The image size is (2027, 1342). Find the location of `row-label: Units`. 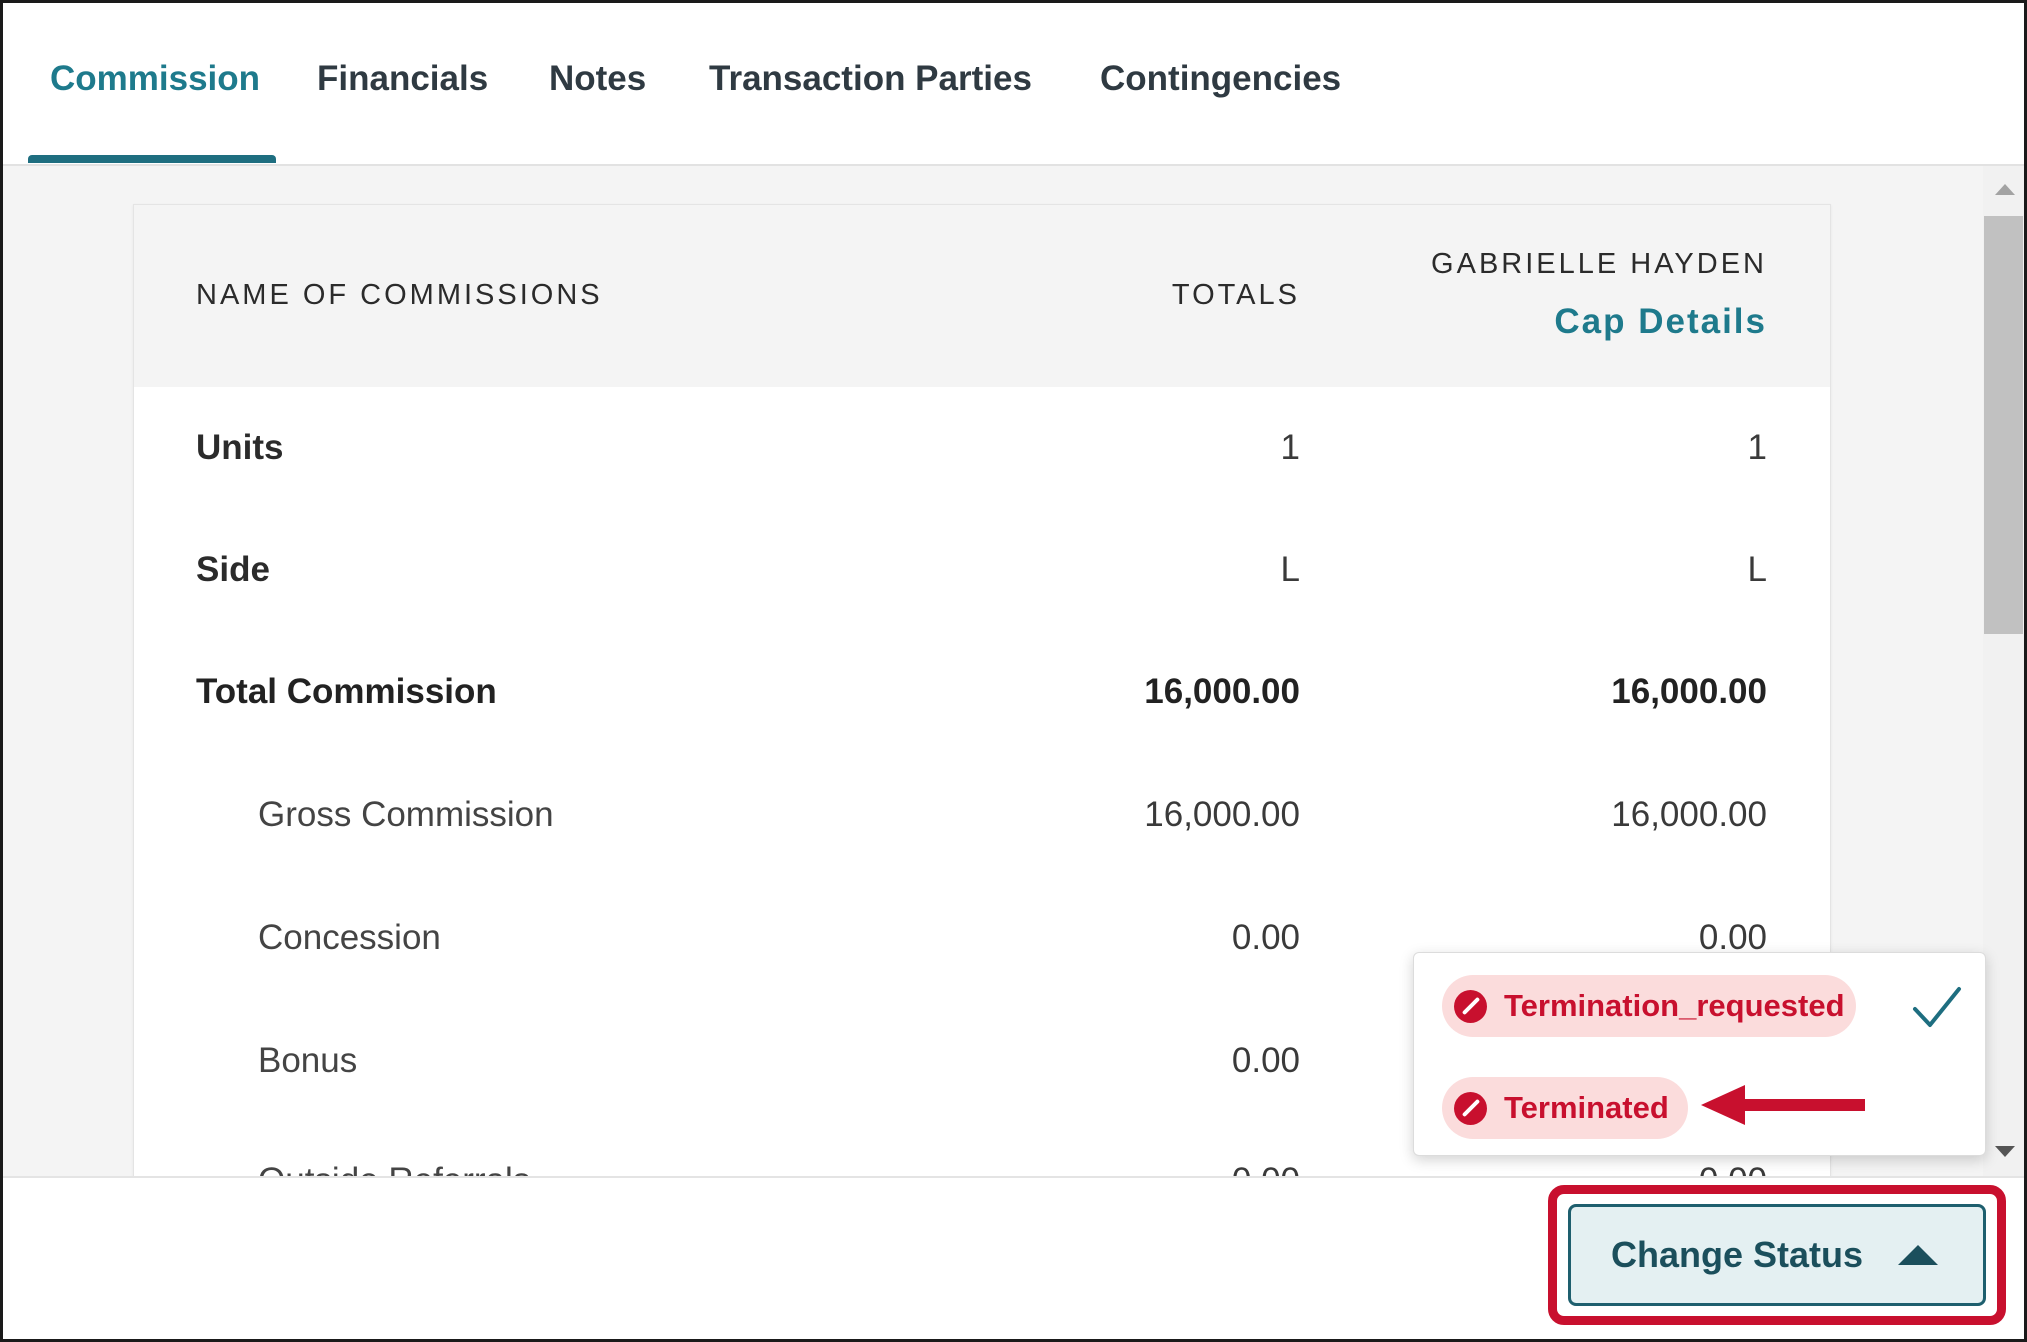

row-label: Units is located at coordinates (240, 447).